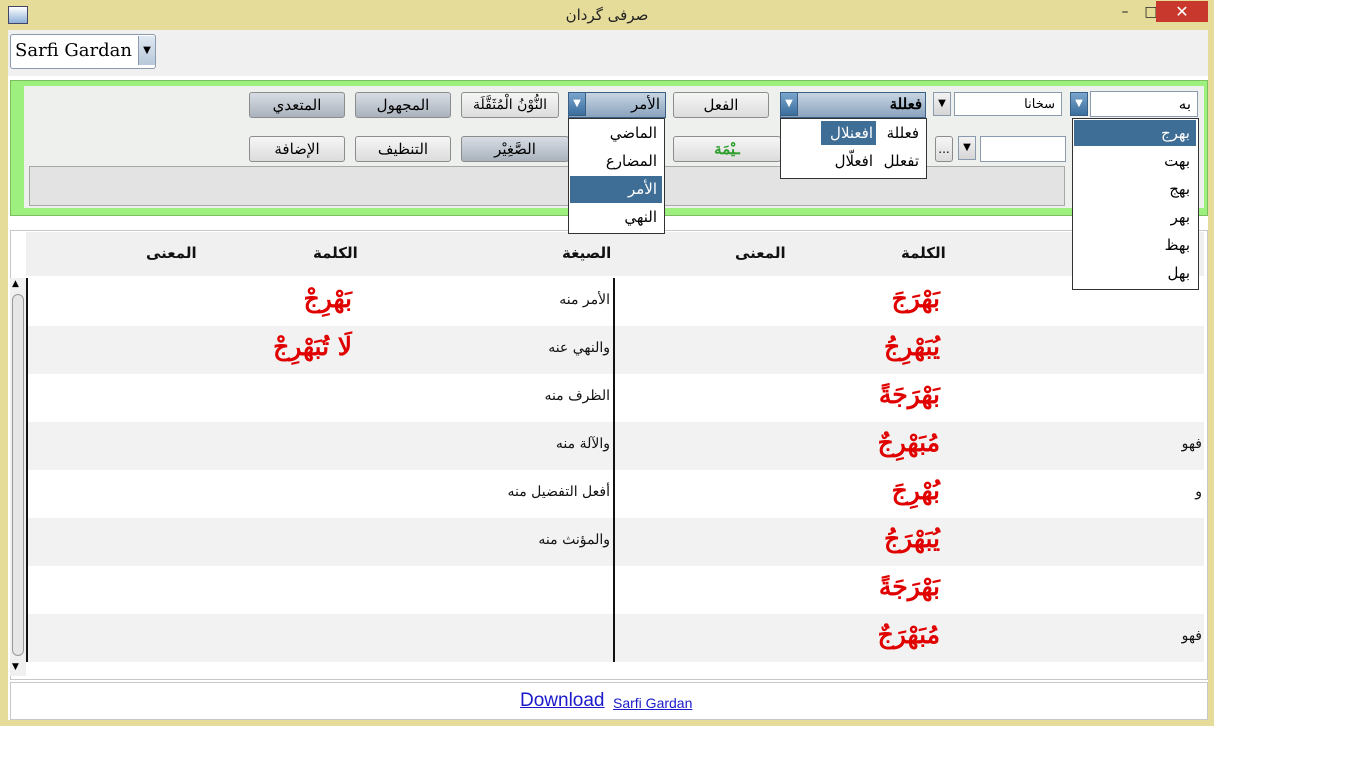 The height and width of the screenshot is (768, 1366). What do you see at coordinates (582, 444) in the screenshot?
I see `sigha-label: والآلة منه` at bounding box center [582, 444].